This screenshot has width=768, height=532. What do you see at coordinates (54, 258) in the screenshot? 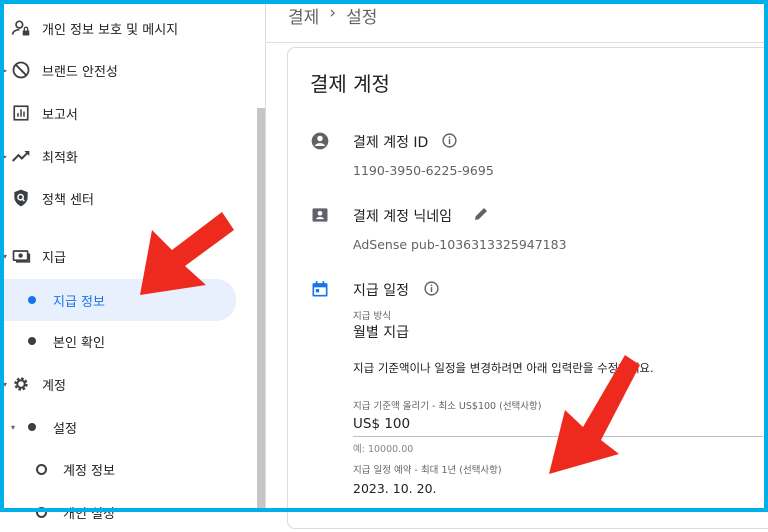
I see `sidebar-item-label: 지급` at bounding box center [54, 258].